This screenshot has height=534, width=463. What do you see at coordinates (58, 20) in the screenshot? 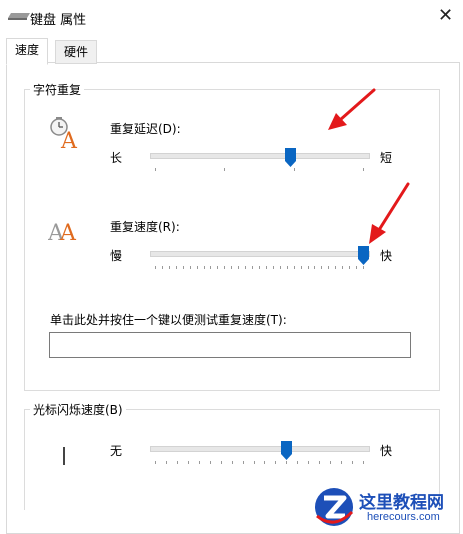
I see `window-title: 键盘 属性` at bounding box center [58, 20].